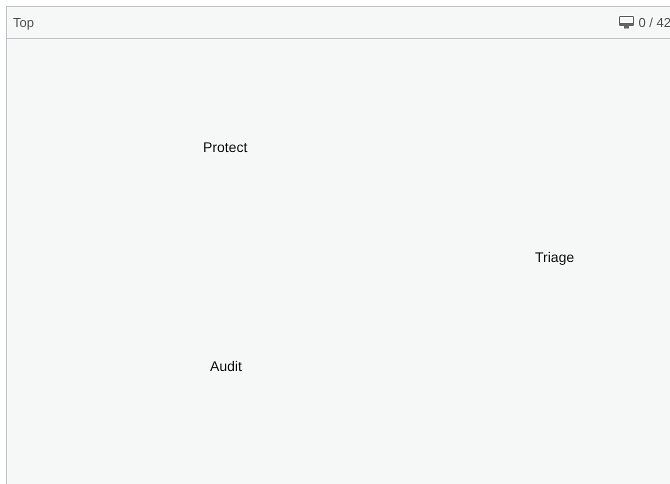  What do you see at coordinates (654, 22) in the screenshot?
I see `node-counter: 0 / 42` at bounding box center [654, 22].